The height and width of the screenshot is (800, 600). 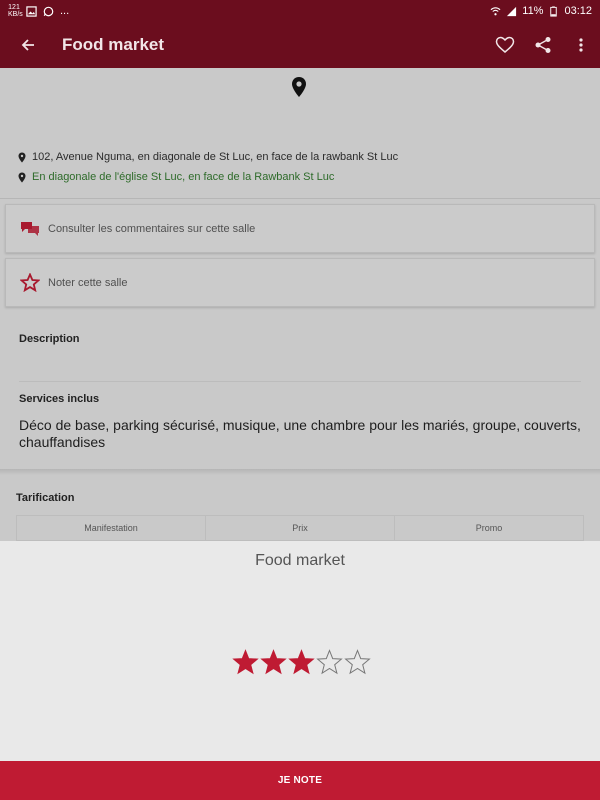 What do you see at coordinates (300, 472) in the screenshot?
I see `section-separator` at bounding box center [300, 472].